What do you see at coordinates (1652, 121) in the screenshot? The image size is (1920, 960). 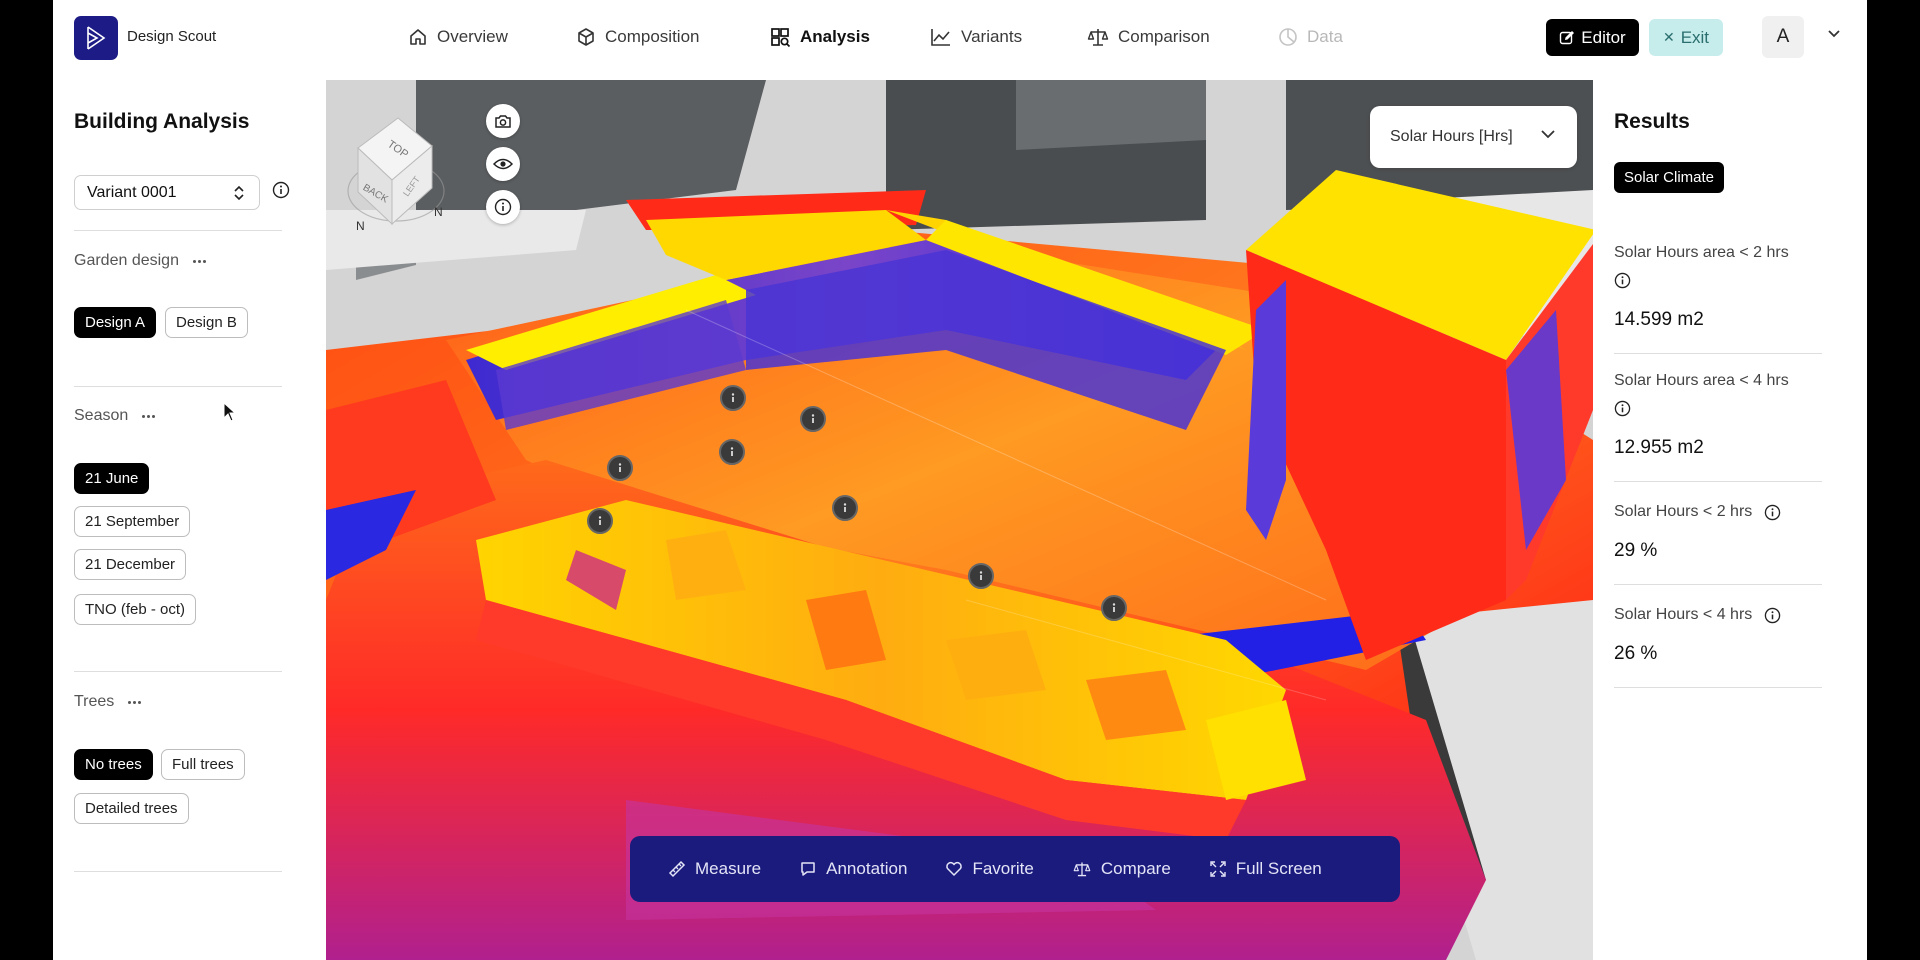 I see `results-title: Results` at bounding box center [1652, 121].